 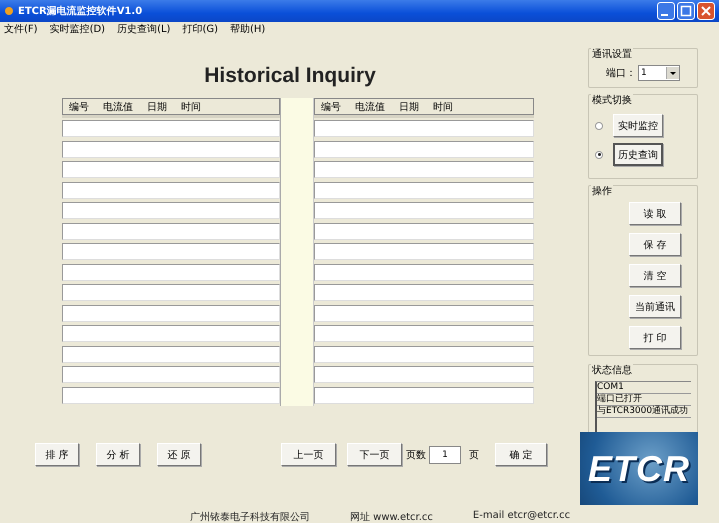 I want to click on logo: ETCR, so click(x=639, y=468).